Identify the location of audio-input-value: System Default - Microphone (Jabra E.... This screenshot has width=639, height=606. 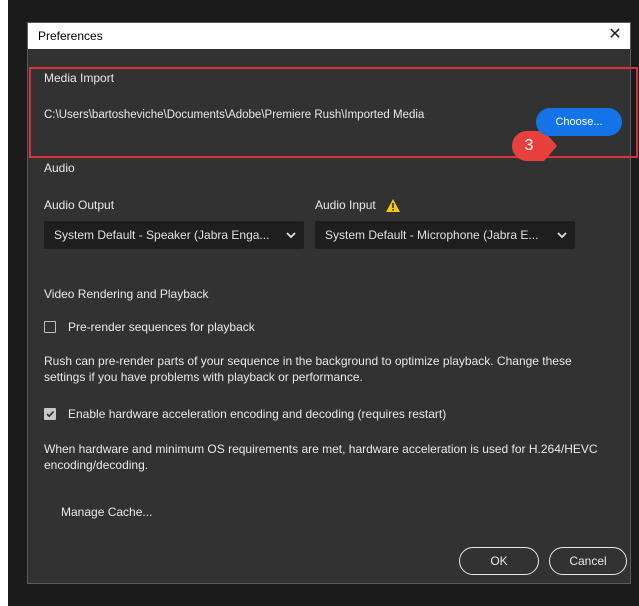
(432, 235).